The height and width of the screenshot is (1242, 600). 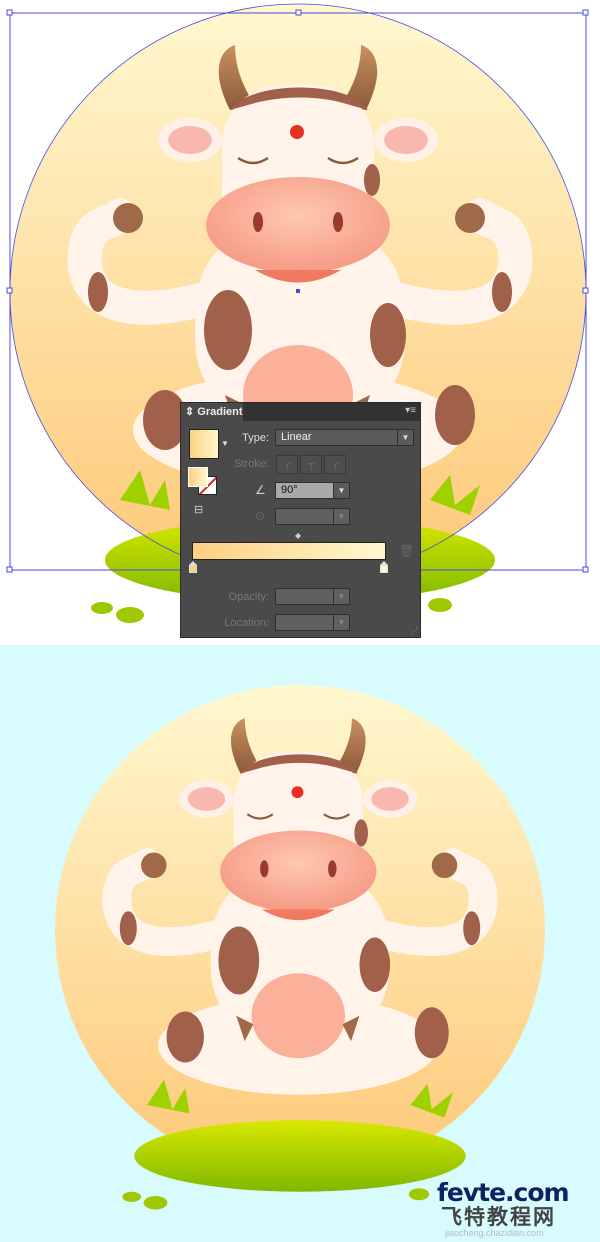 What do you see at coordinates (312, 490) in the screenshot?
I see `angle-field: 90° ▼` at bounding box center [312, 490].